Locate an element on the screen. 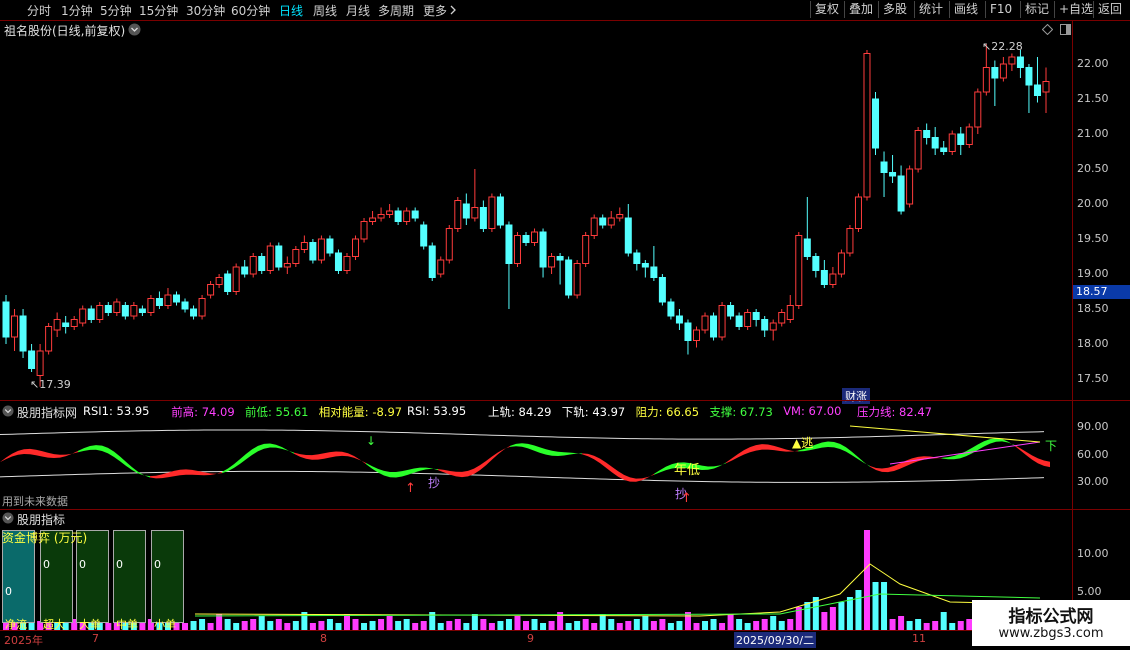 This screenshot has width=1130, height=650. period-tab: 5分钟 is located at coordinates (116, 10).